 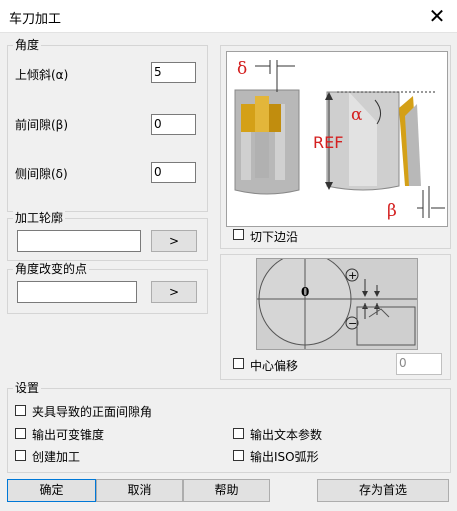 I want to click on center-offset-svg: 0 + −, so click(x=337, y=300).